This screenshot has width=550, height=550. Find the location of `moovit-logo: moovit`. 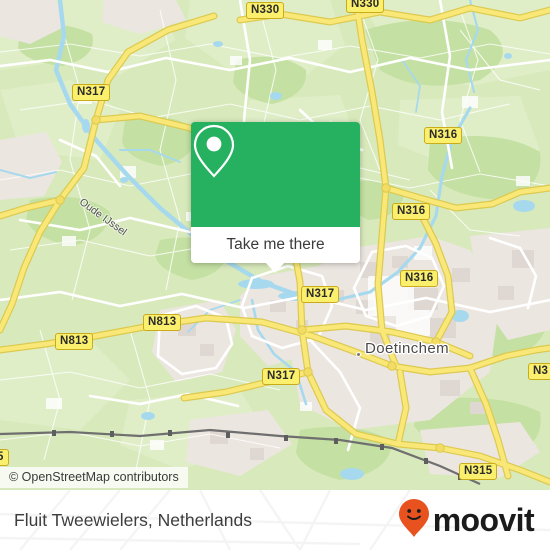

moovit-logo: moovit is located at coordinates (466, 520).